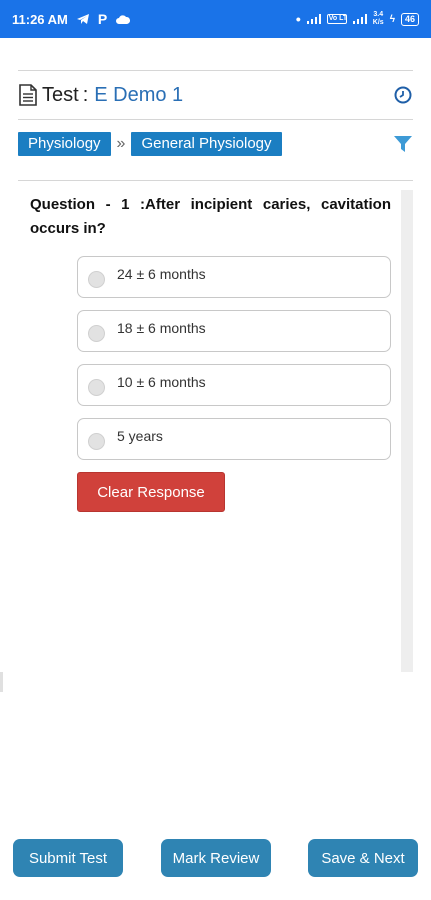 The height and width of the screenshot is (900, 431). Describe the element at coordinates (96, 279) in the screenshot. I see `option-1-radio` at that location.